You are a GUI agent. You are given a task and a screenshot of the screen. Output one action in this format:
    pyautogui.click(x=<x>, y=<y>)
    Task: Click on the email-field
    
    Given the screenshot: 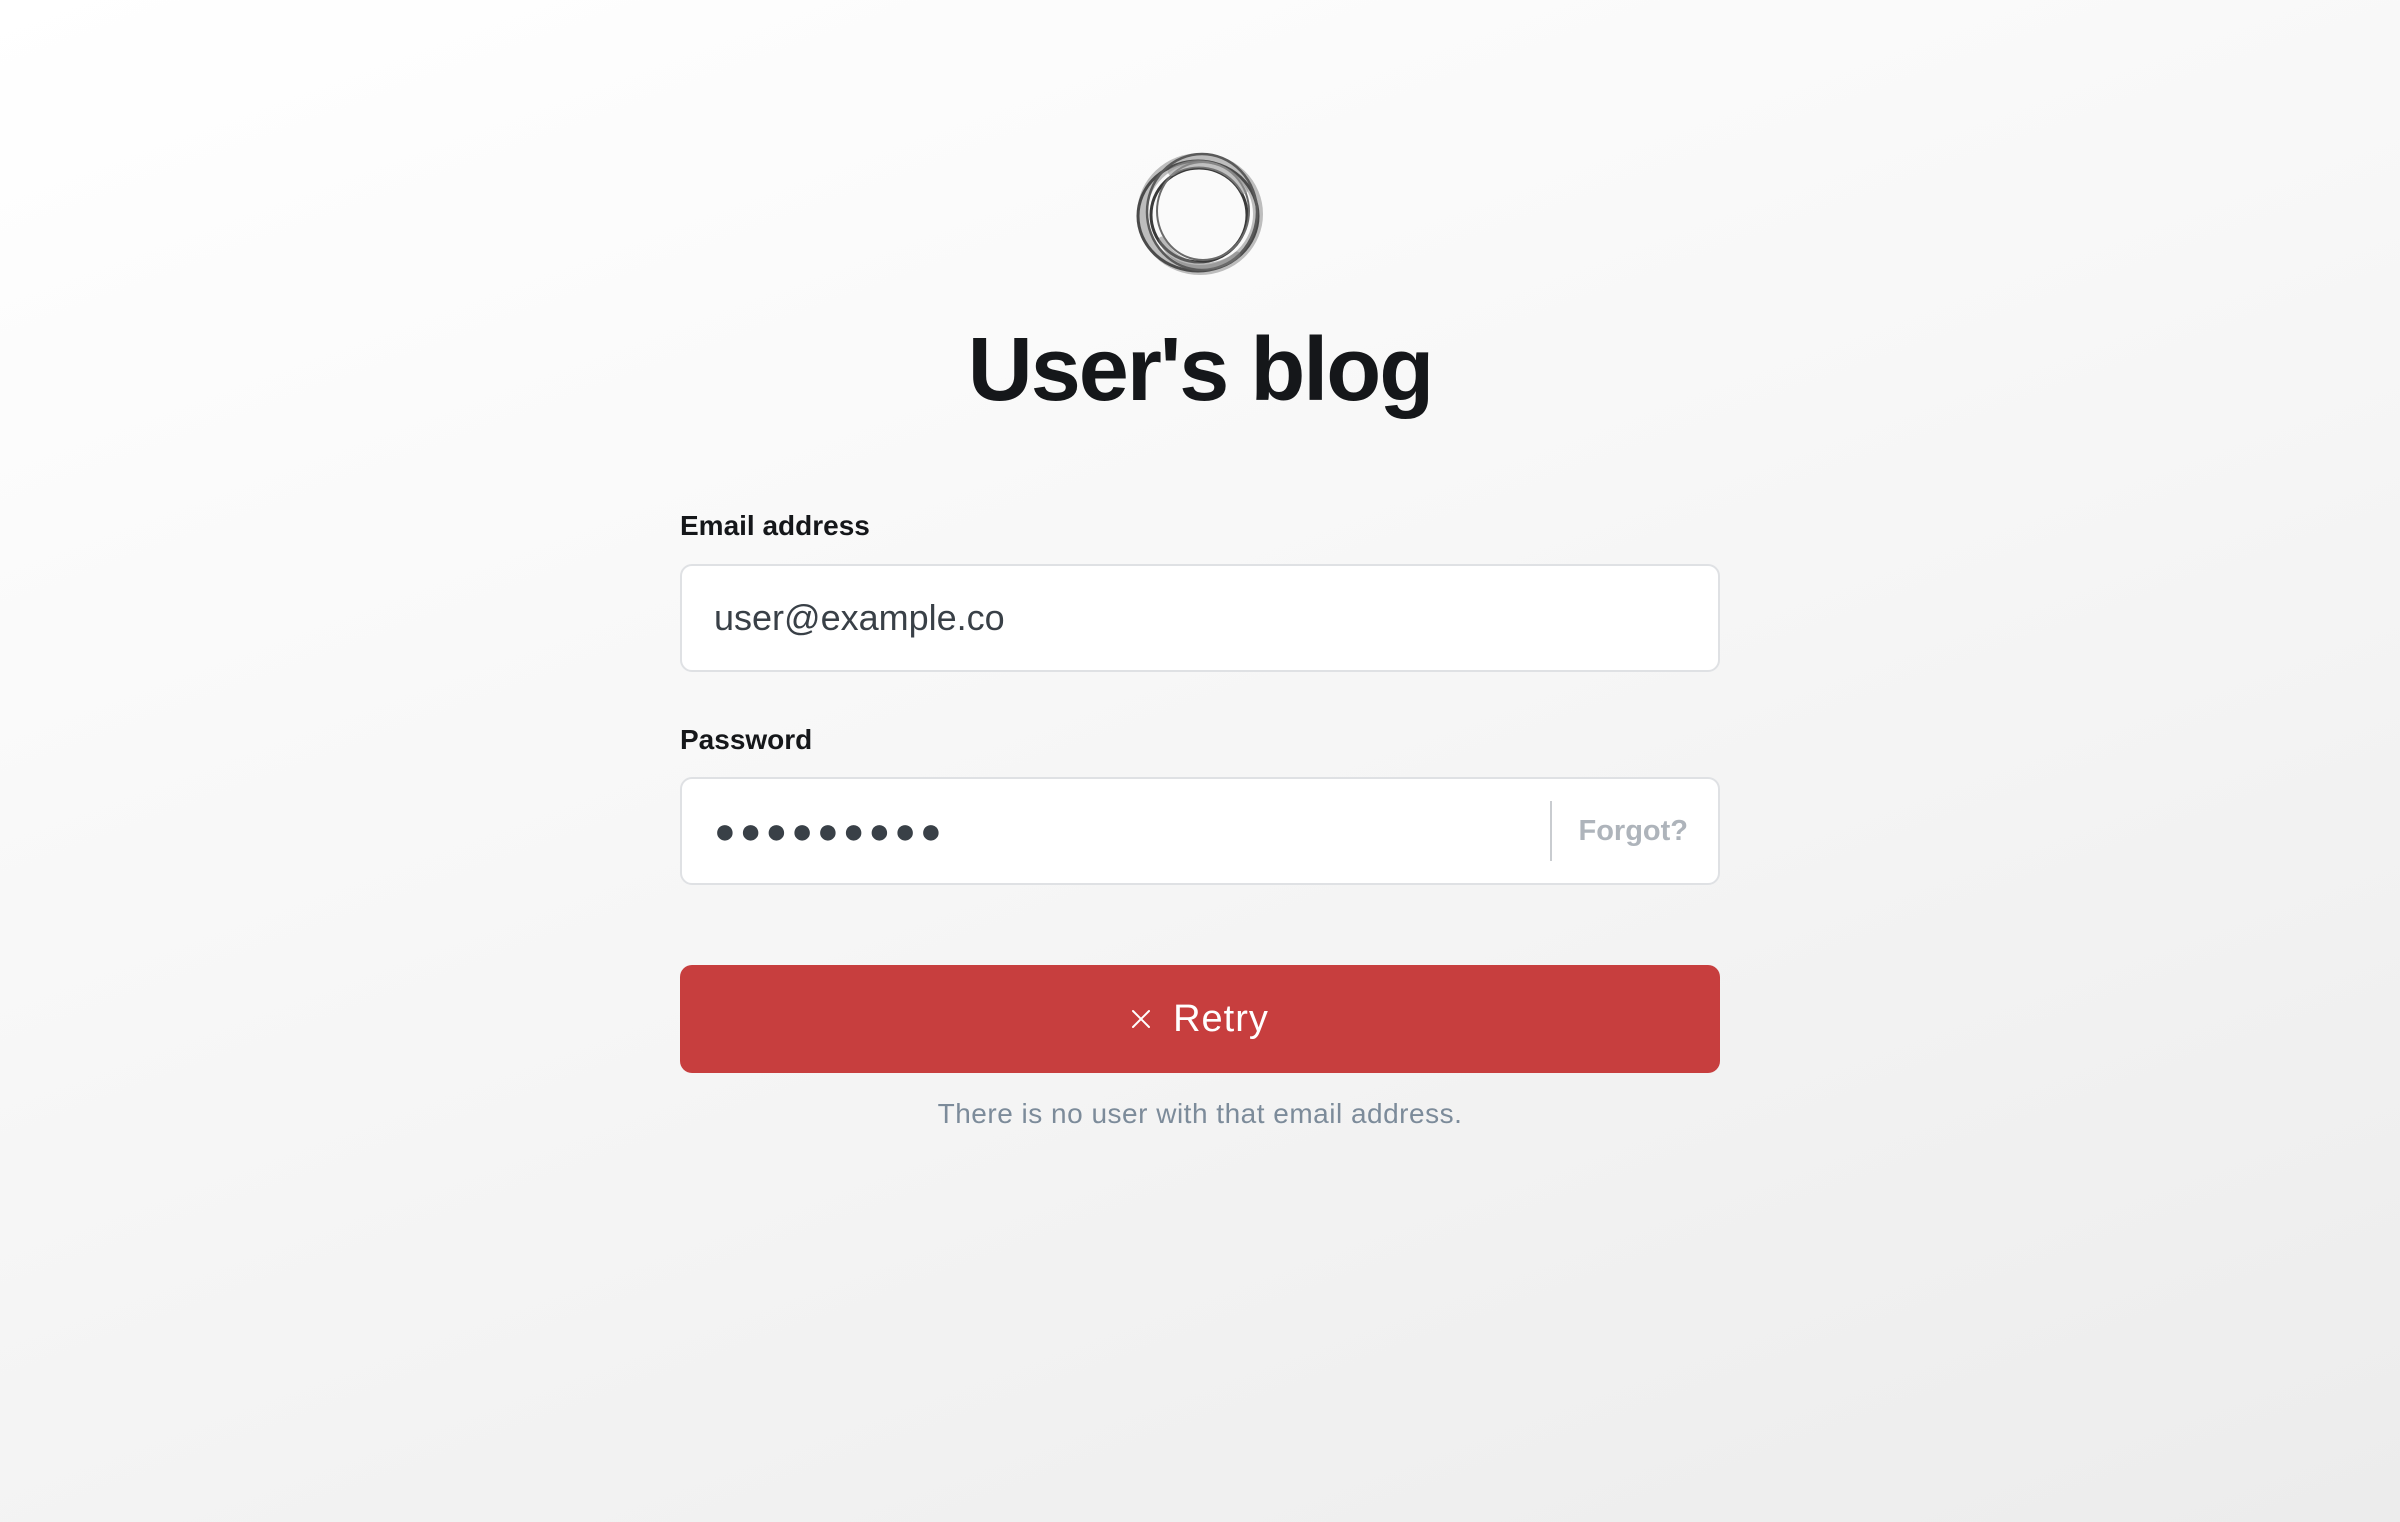 What is the action you would take?
    pyautogui.click(x=1200, y=618)
    